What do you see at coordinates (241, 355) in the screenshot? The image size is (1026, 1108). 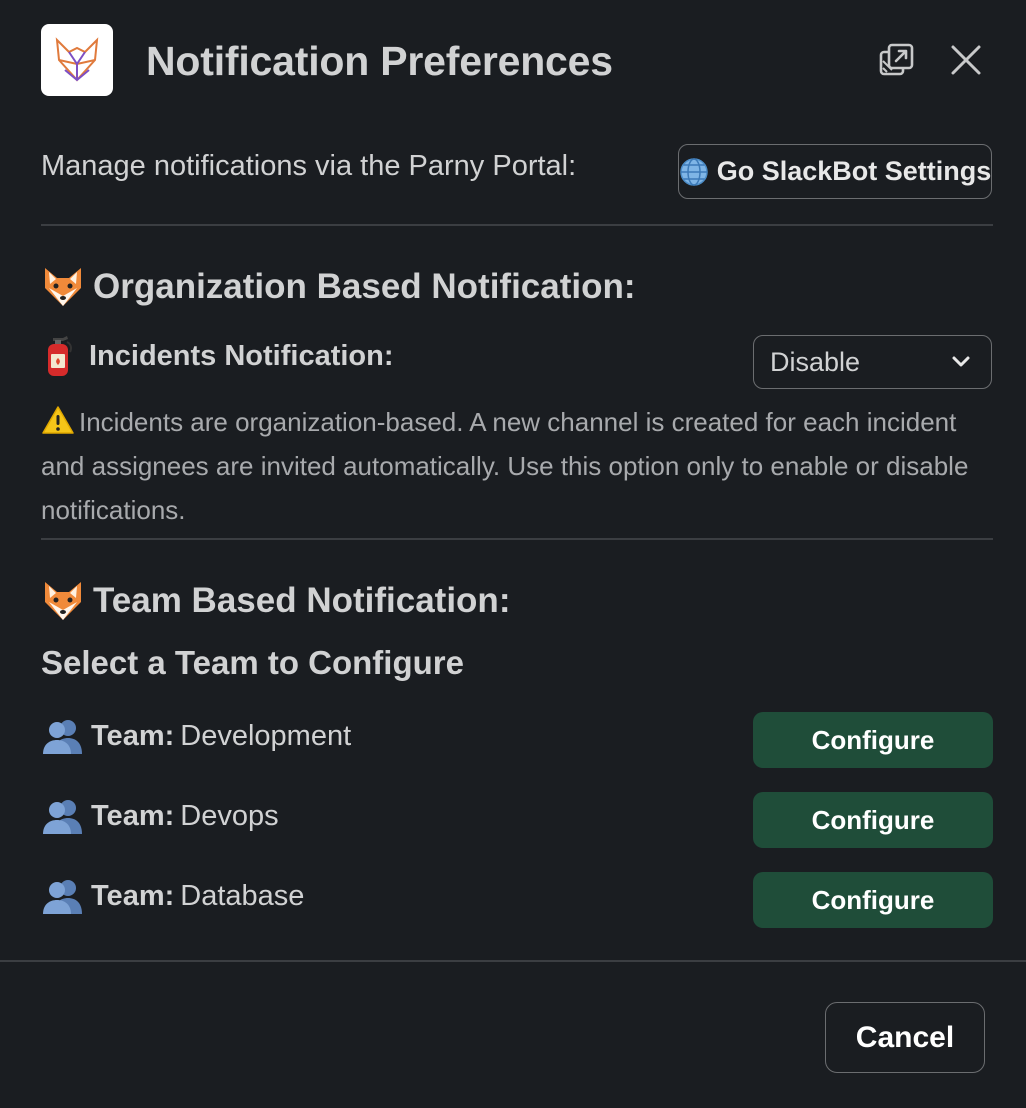 I see `incidents-label-text: Incidents Notification:` at bounding box center [241, 355].